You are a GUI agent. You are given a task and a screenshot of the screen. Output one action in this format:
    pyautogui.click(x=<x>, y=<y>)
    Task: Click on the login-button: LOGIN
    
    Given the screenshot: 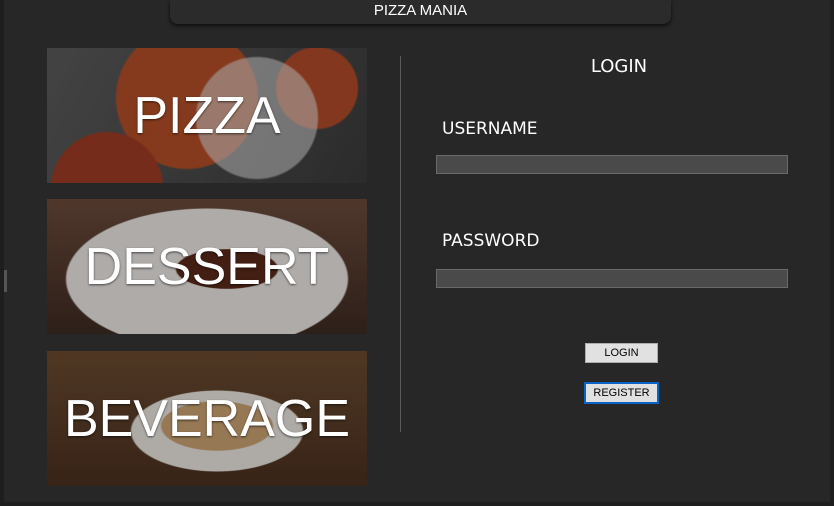 What is the action you would take?
    pyautogui.click(x=621, y=353)
    